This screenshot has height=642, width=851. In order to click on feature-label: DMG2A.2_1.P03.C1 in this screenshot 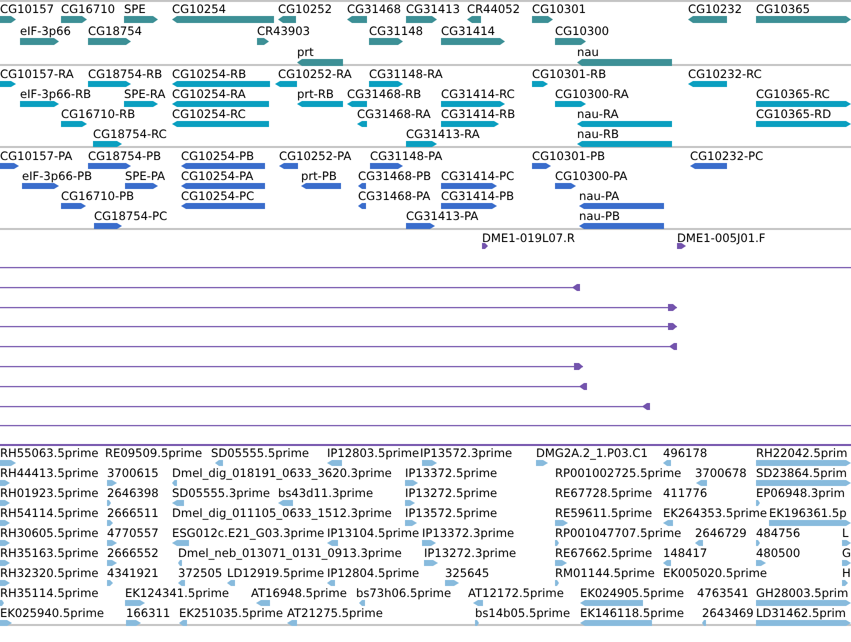, I will do `click(592, 453)`.